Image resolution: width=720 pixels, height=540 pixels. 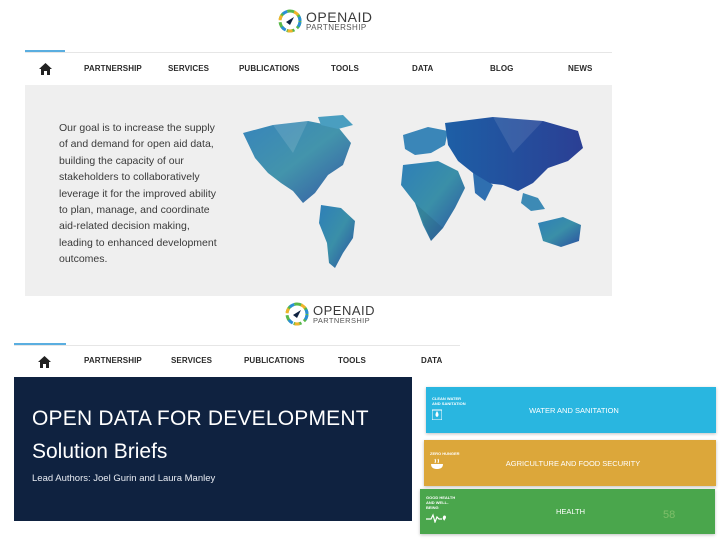 What do you see at coordinates (437, 463) in the screenshot?
I see `food-bowl-icon` at bounding box center [437, 463].